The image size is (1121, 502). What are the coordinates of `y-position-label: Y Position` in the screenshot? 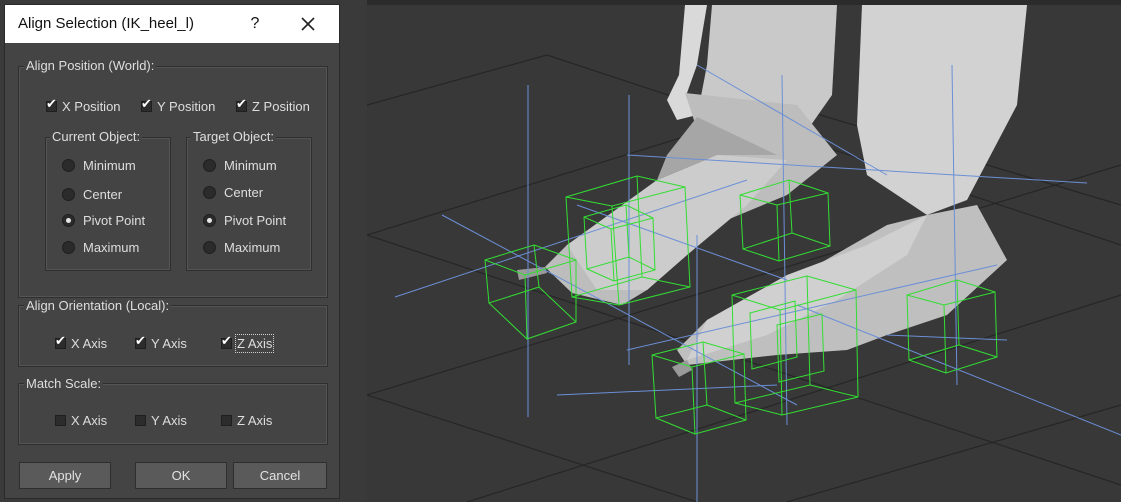 It's located at (186, 106).